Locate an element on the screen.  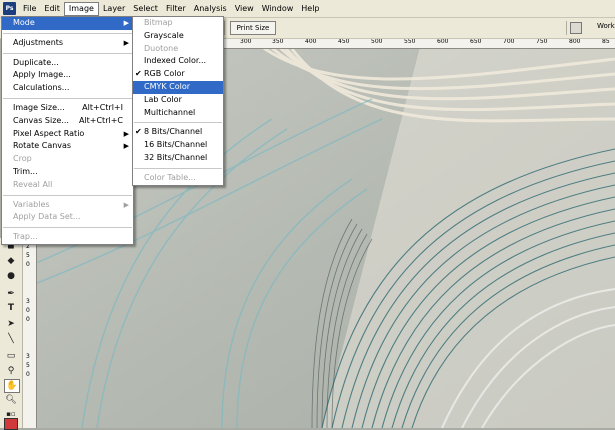
path-selection-tool-icon: ➤ is located at coordinates (11, 324).